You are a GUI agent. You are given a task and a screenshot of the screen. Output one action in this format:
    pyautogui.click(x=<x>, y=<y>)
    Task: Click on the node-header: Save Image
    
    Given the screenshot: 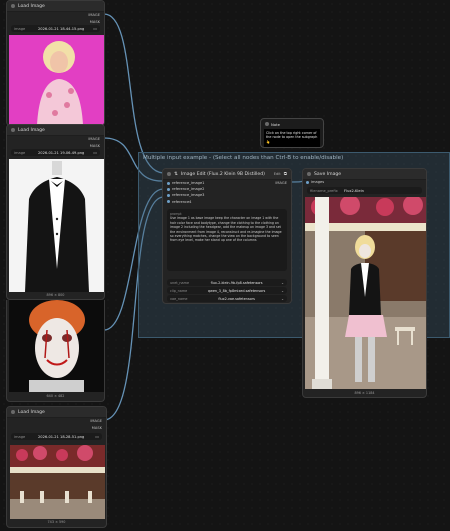 What is the action you would take?
    pyautogui.click(x=364, y=174)
    